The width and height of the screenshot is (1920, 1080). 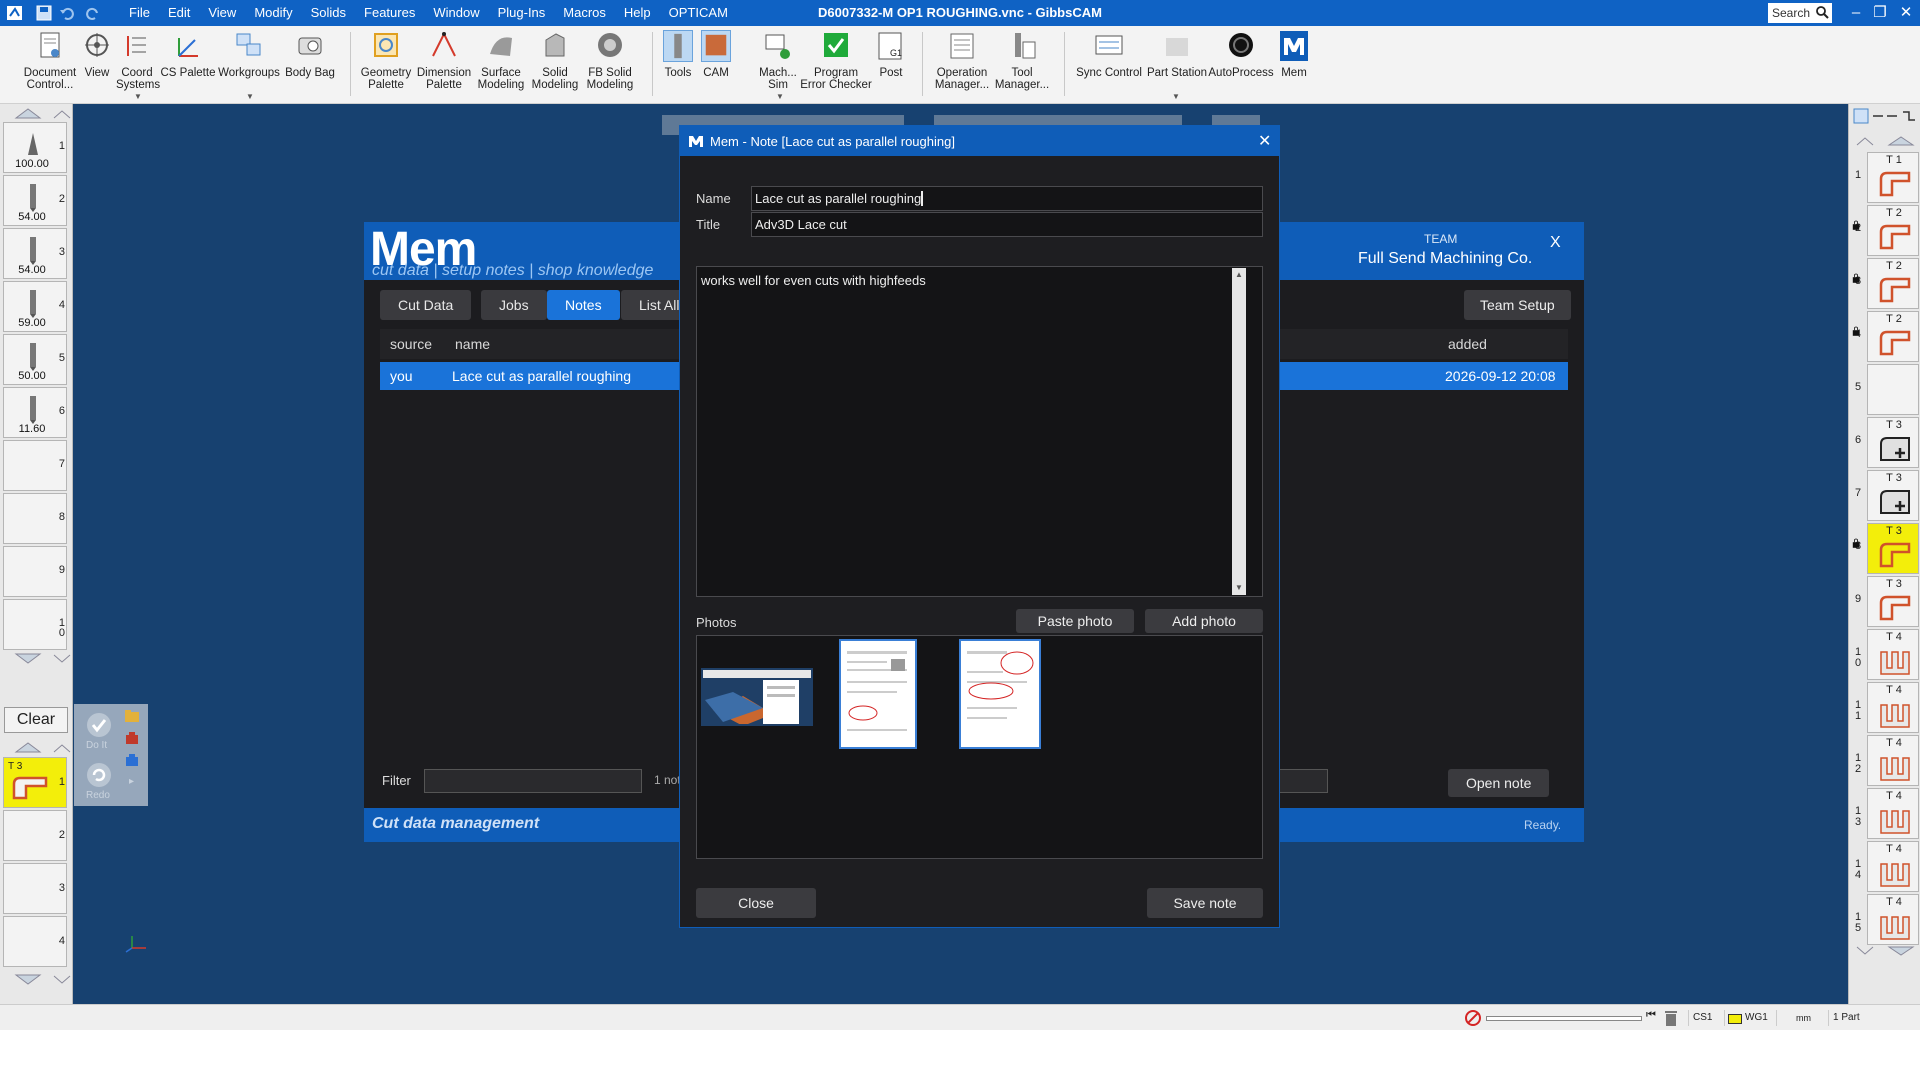 I want to click on team-setup-button: Team Setup, so click(x=1517, y=305).